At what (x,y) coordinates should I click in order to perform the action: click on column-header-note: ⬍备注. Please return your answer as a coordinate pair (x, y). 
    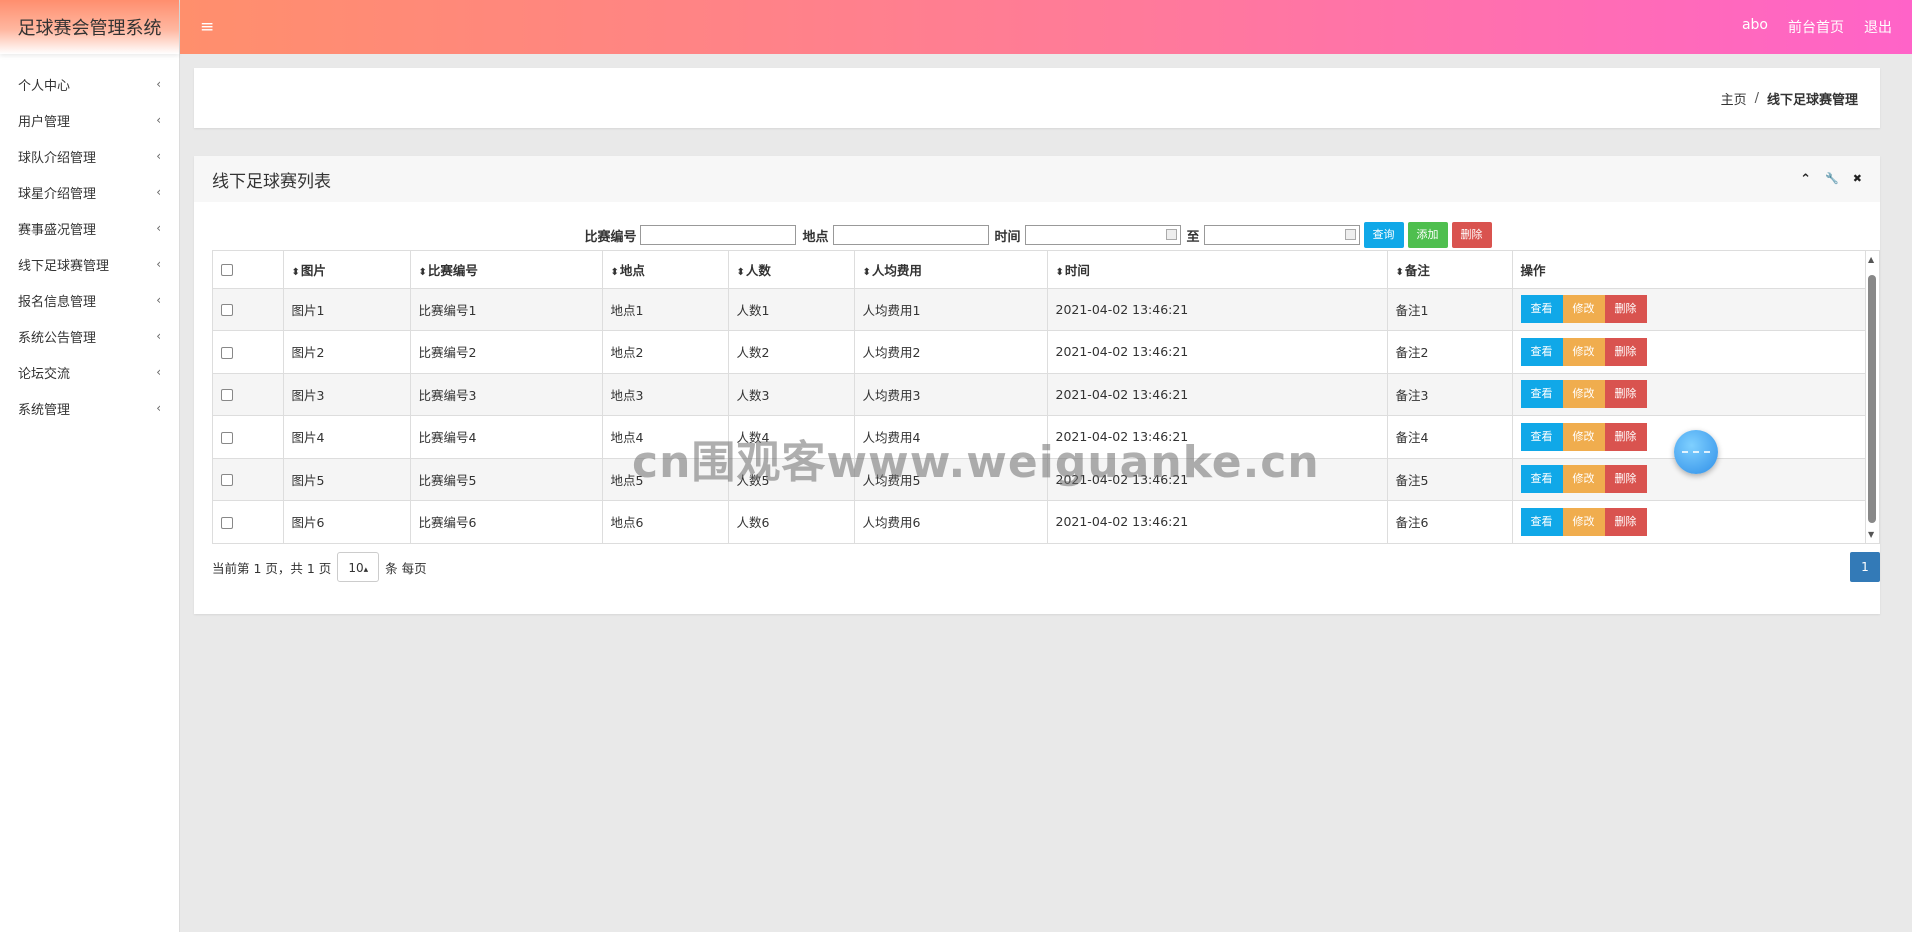
    Looking at the image, I should click on (1450, 270).